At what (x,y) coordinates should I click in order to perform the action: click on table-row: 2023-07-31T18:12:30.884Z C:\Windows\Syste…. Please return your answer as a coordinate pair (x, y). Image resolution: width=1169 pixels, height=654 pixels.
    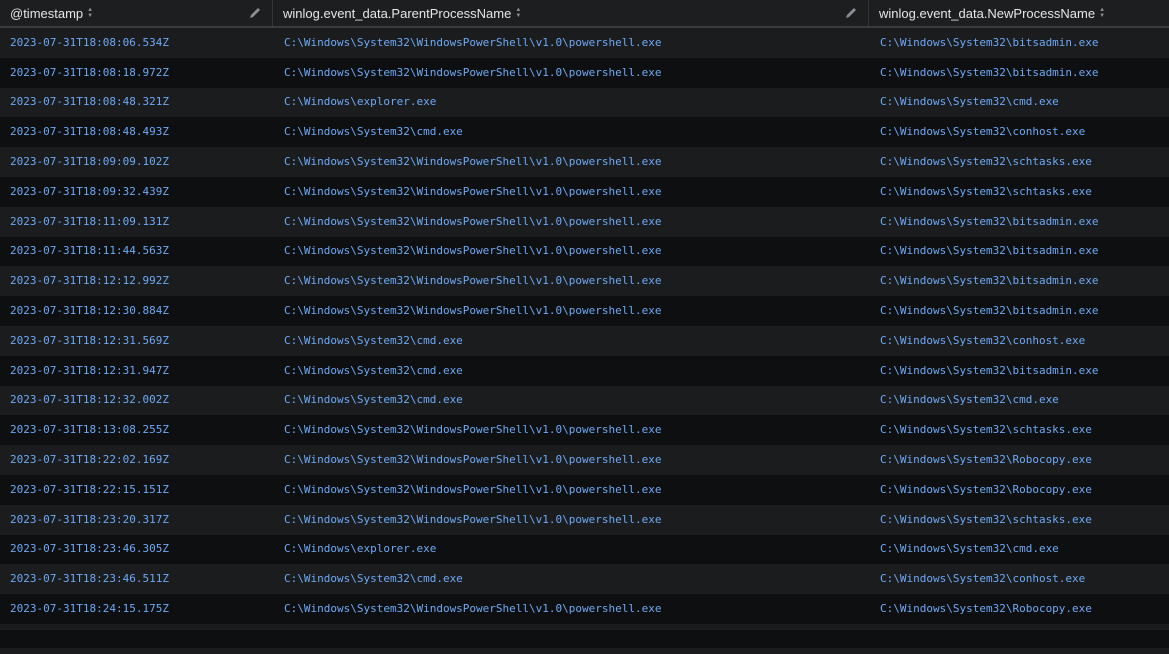
    Looking at the image, I should click on (584, 311).